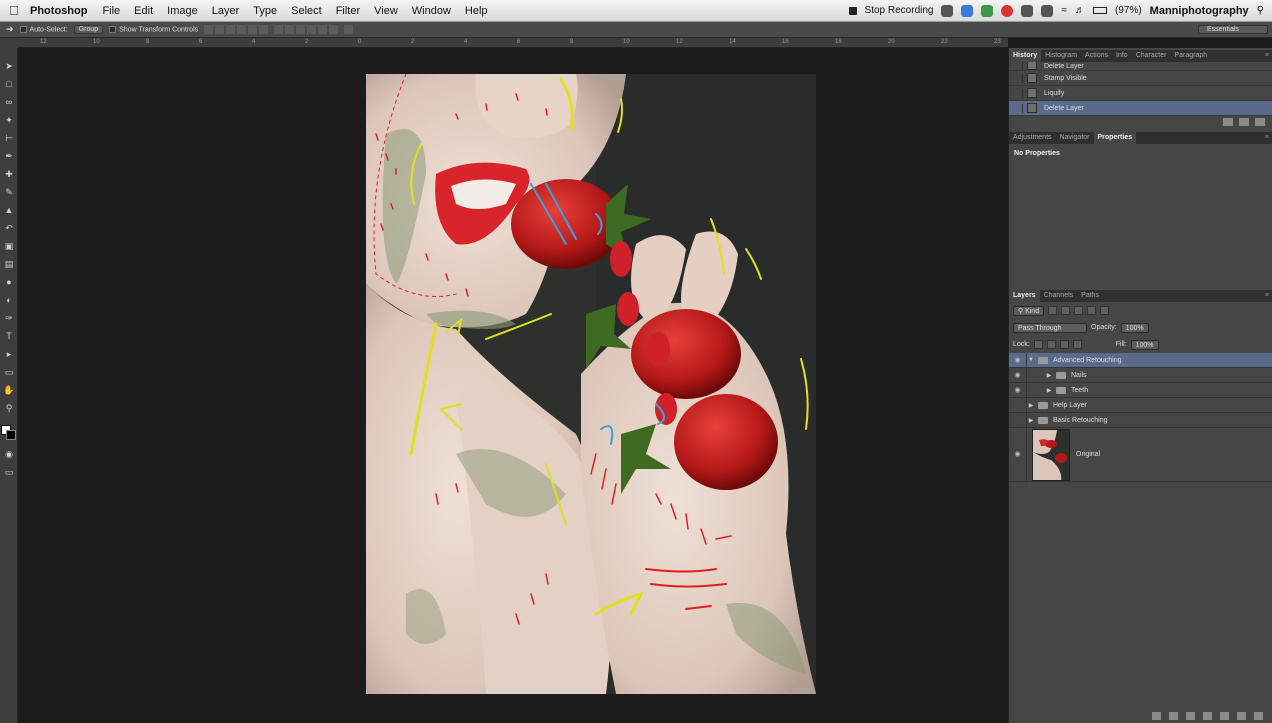  I want to click on distribute-left-icon, so click(312, 29).